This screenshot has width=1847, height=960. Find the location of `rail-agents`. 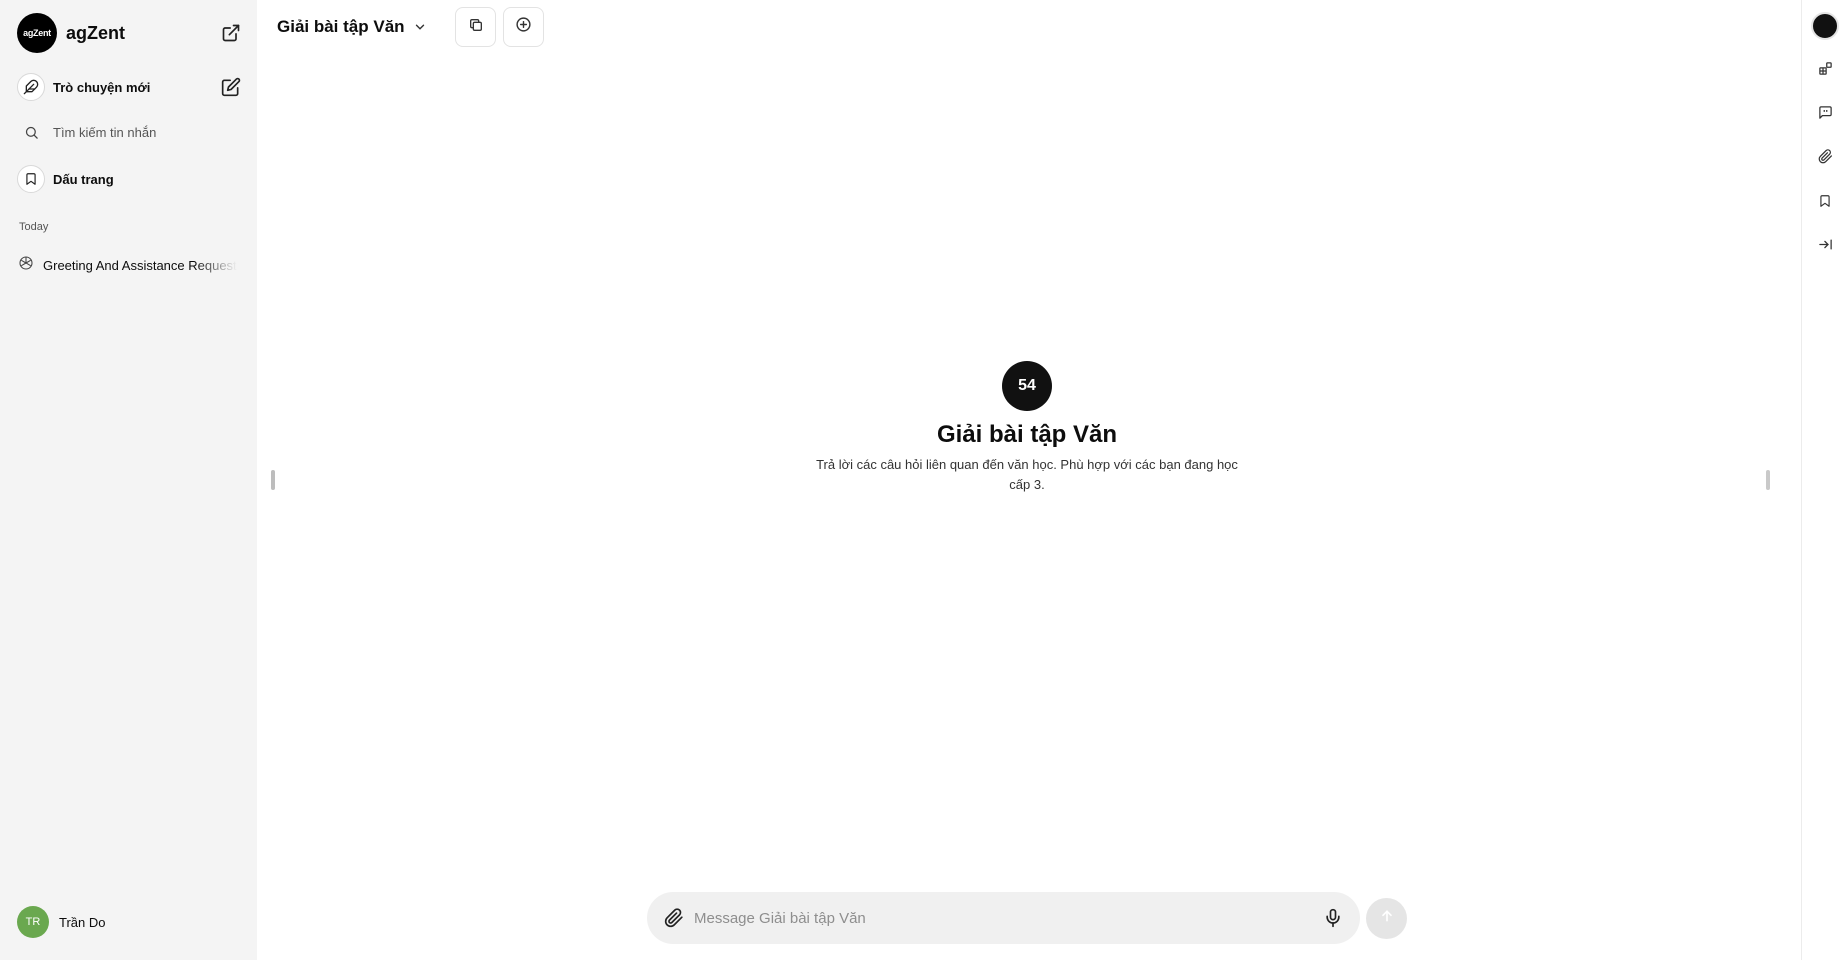

rail-agents is located at coordinates (1825, 71).